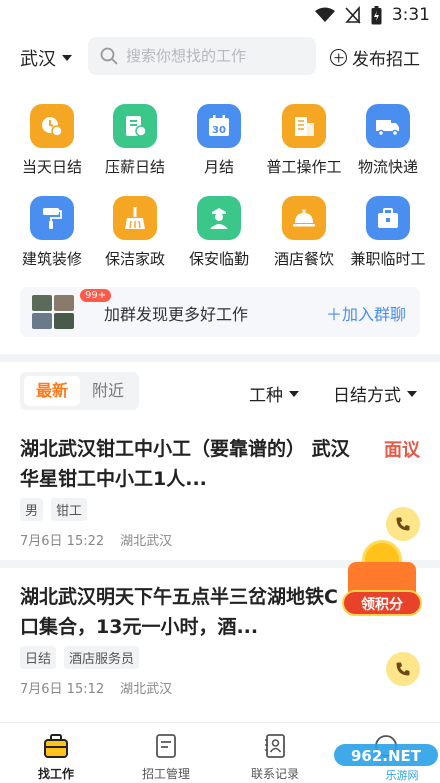  What do you see at coordinates (353, 15) in the screenshot?
I see `no-signal-icon` at bounding box center [353, 15].